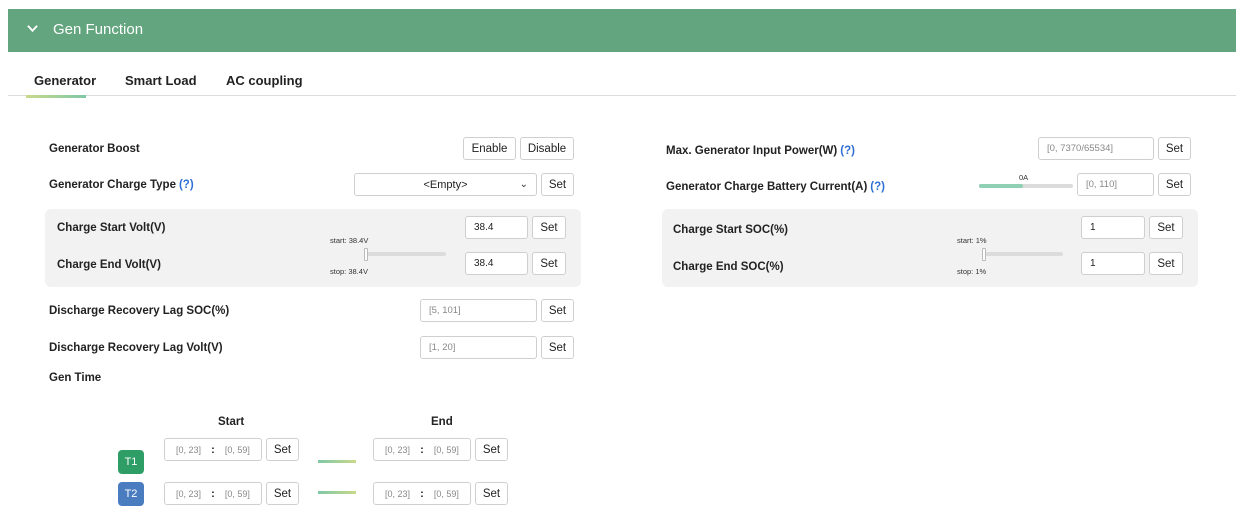 The image size is (1236, 529). What do you see at coordinates (264, 80) in the screenshot?
I see `tab-ac-coupling: AC coupling` at bounding box center [264, 80].